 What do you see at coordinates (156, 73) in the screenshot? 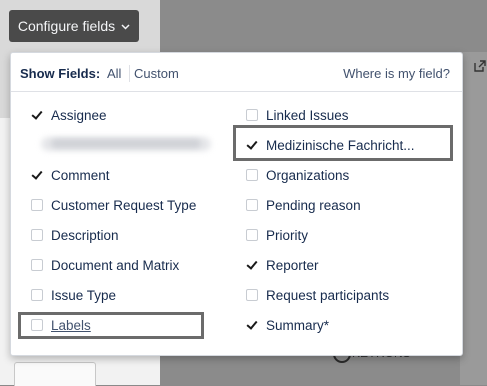
I see `show-custom-link: Custom` at bounding box center [156, 73].